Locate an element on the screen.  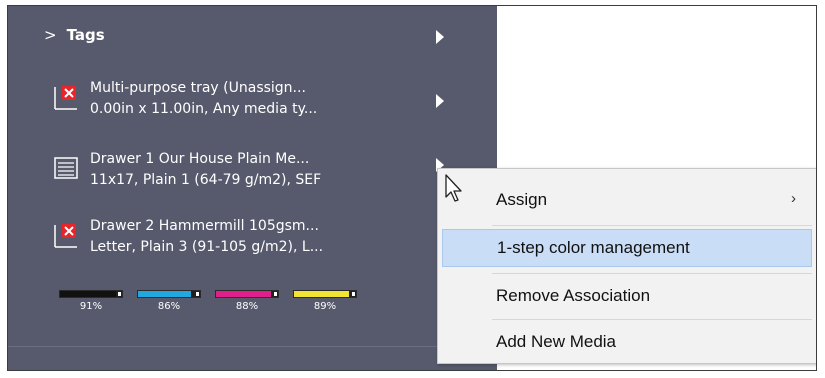
menu-item-label: 1-step color management is located at coordinates (593, 247).